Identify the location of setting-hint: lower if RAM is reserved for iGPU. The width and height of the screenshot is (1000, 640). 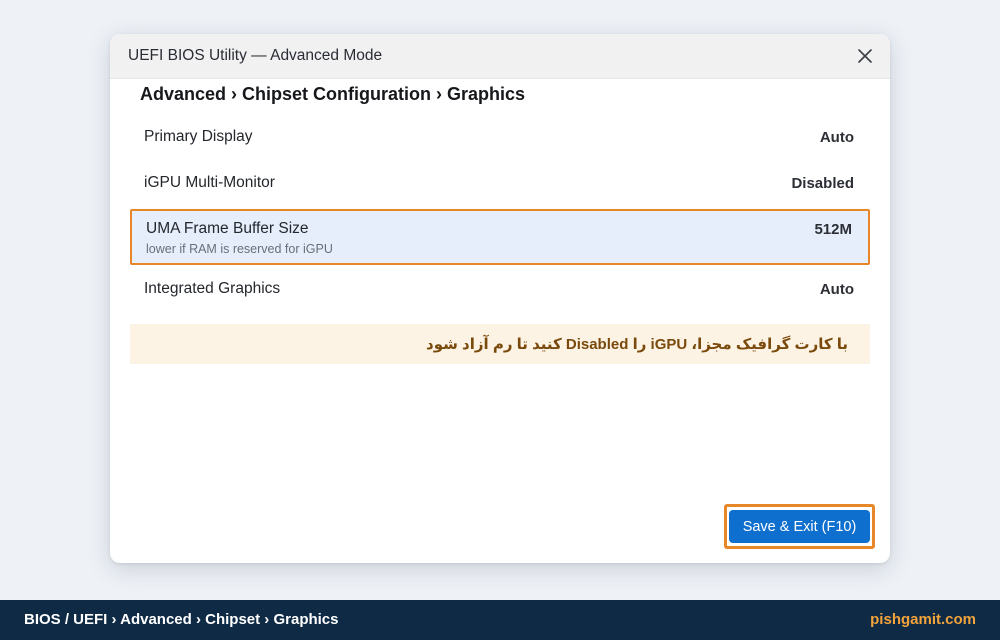
(239, 249).